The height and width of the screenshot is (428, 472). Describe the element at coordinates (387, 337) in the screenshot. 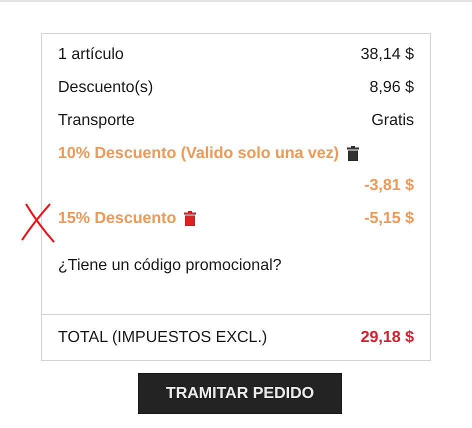

I see `total-value: 29,18 $` at that location.